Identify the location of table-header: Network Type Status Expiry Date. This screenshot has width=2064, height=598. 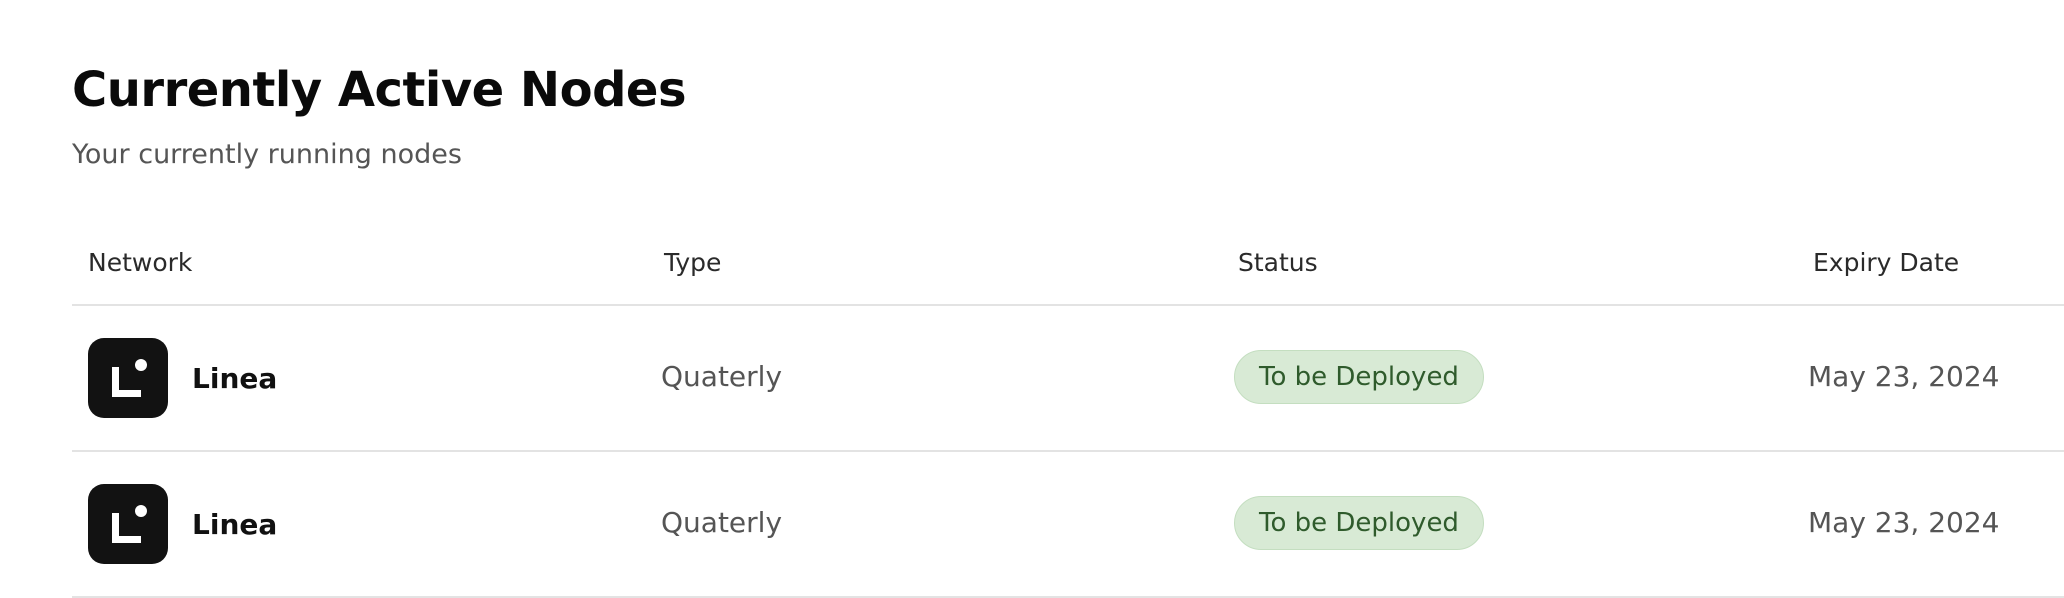
(1068, 266).